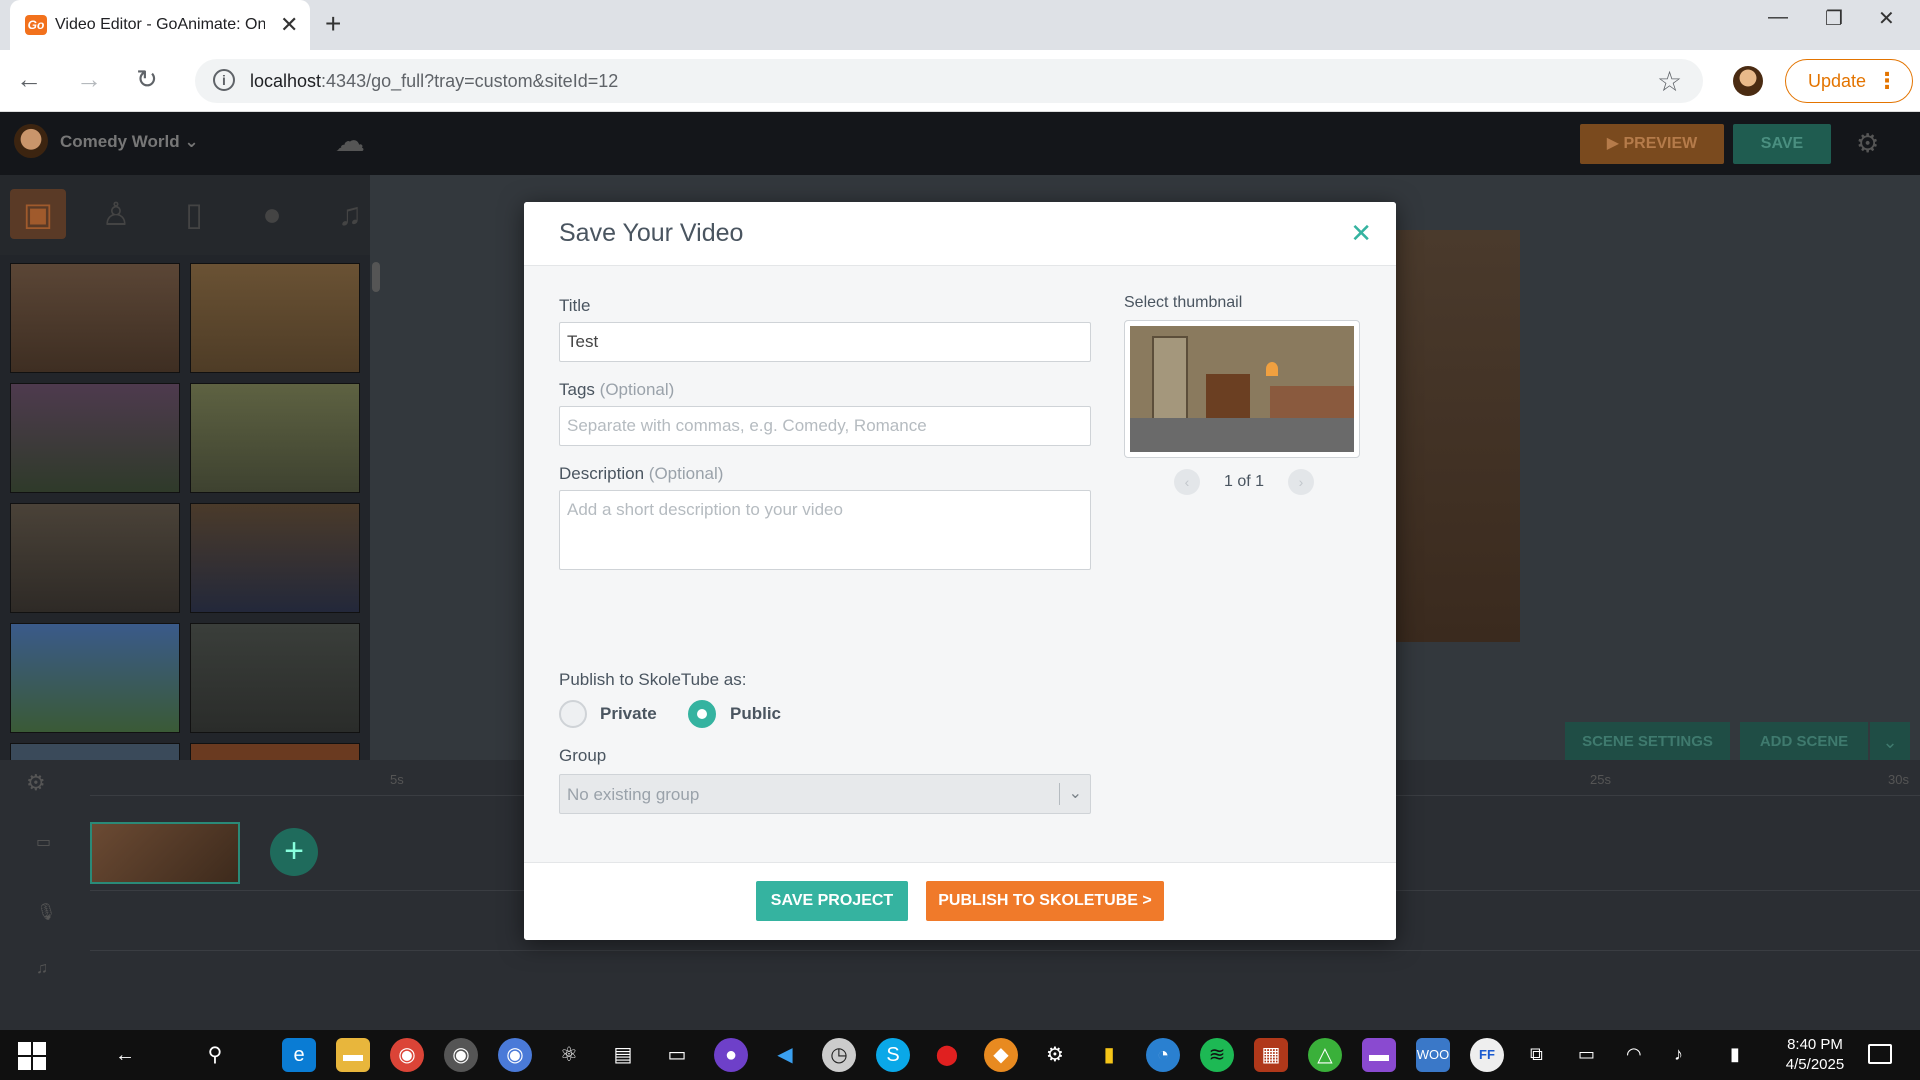 This screenshot has height=1080, width=1920. What do you see at coordinates (1815, 1044) in the screenshot?
I see `clock-time: 8:40 PM` at bounding box center [1815, 1044].